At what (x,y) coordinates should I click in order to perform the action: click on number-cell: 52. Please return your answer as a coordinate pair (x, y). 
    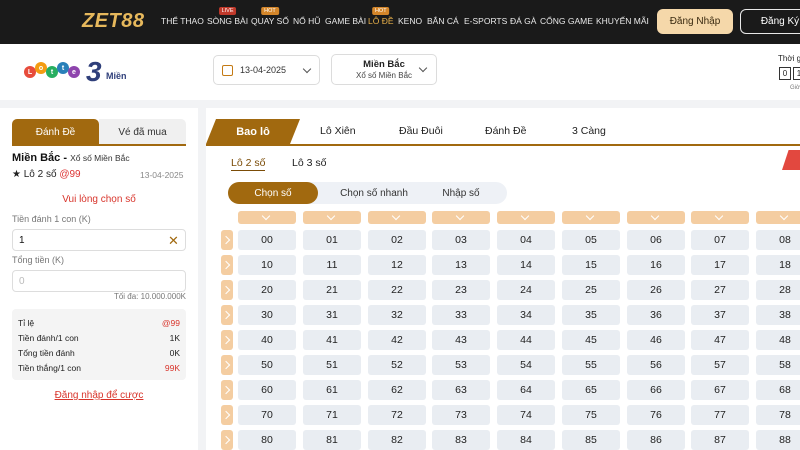
    Looking at the image, I should click on (397, 365).